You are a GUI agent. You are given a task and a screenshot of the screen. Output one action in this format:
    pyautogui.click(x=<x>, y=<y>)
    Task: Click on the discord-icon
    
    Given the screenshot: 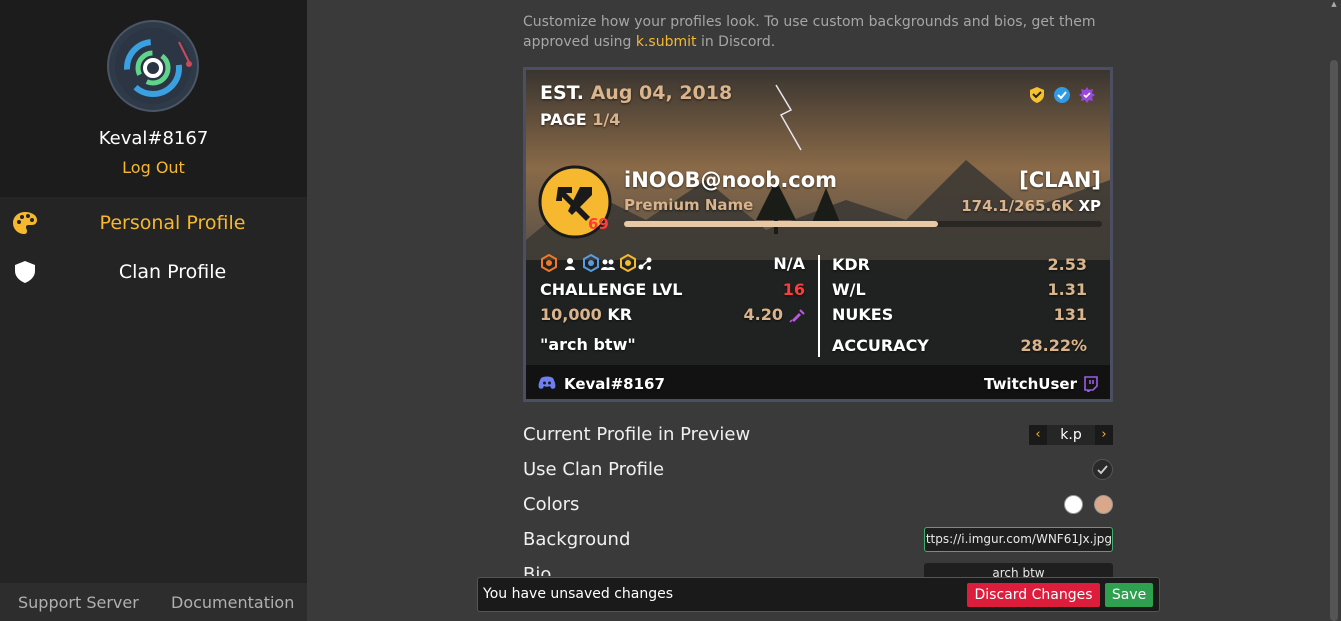 What is the action you would take?
    pyautogui.click(x=547, y=384)
    